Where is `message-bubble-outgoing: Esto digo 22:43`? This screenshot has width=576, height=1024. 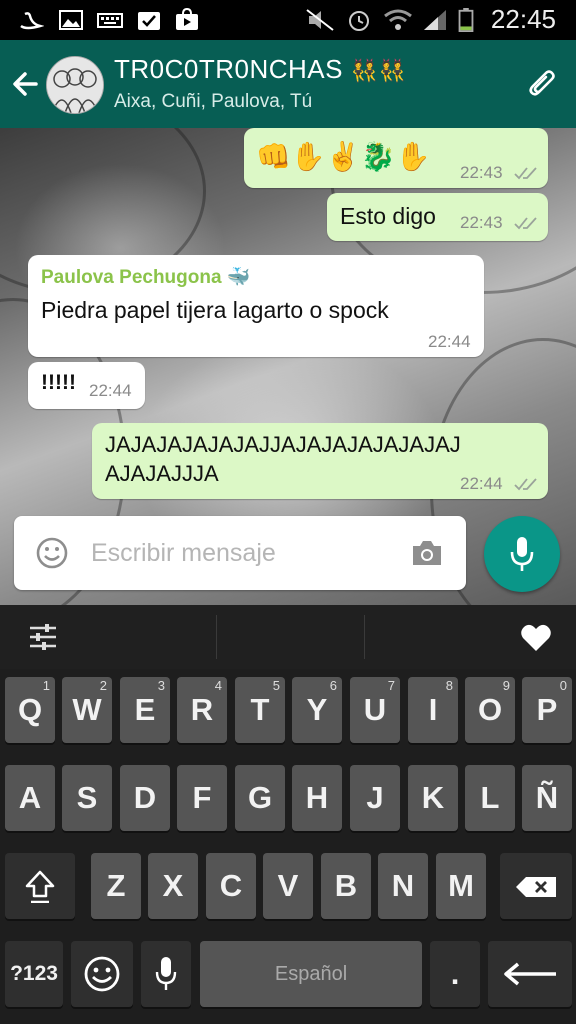 message-bubble-outgoing: Esto digo 22:43 is located at coordinates (437, 217).